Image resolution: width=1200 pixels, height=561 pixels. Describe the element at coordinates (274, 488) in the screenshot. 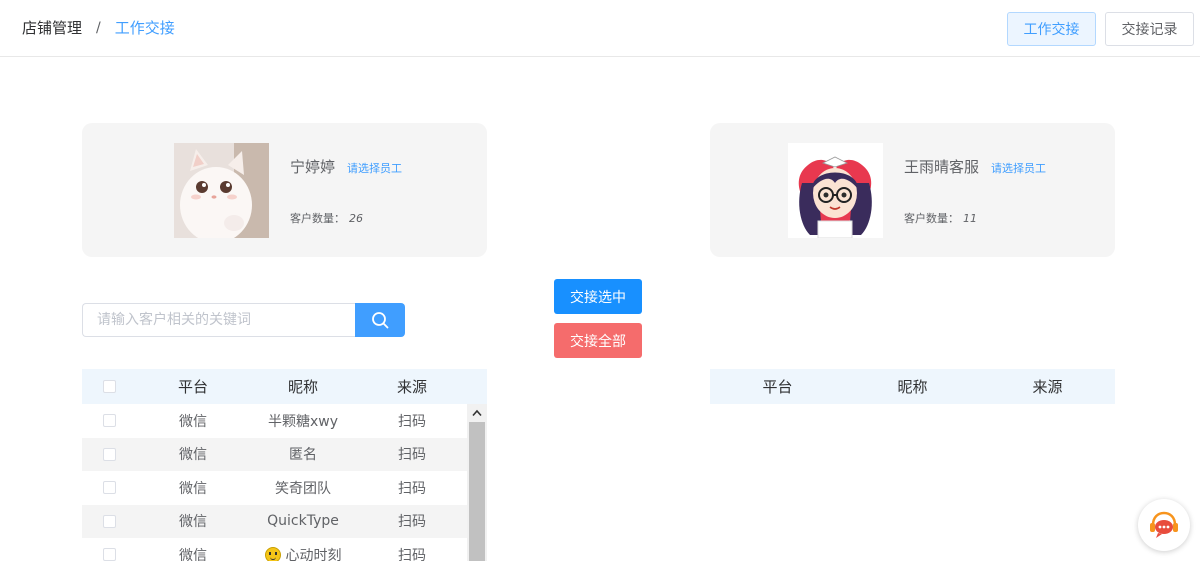

I see `table-row: 微信 笑奇团队 扫码` at that location.